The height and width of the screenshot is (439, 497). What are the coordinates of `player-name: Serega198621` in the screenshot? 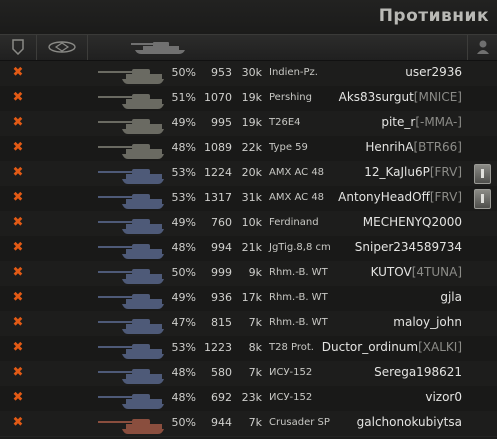 It's located at (418, 372).